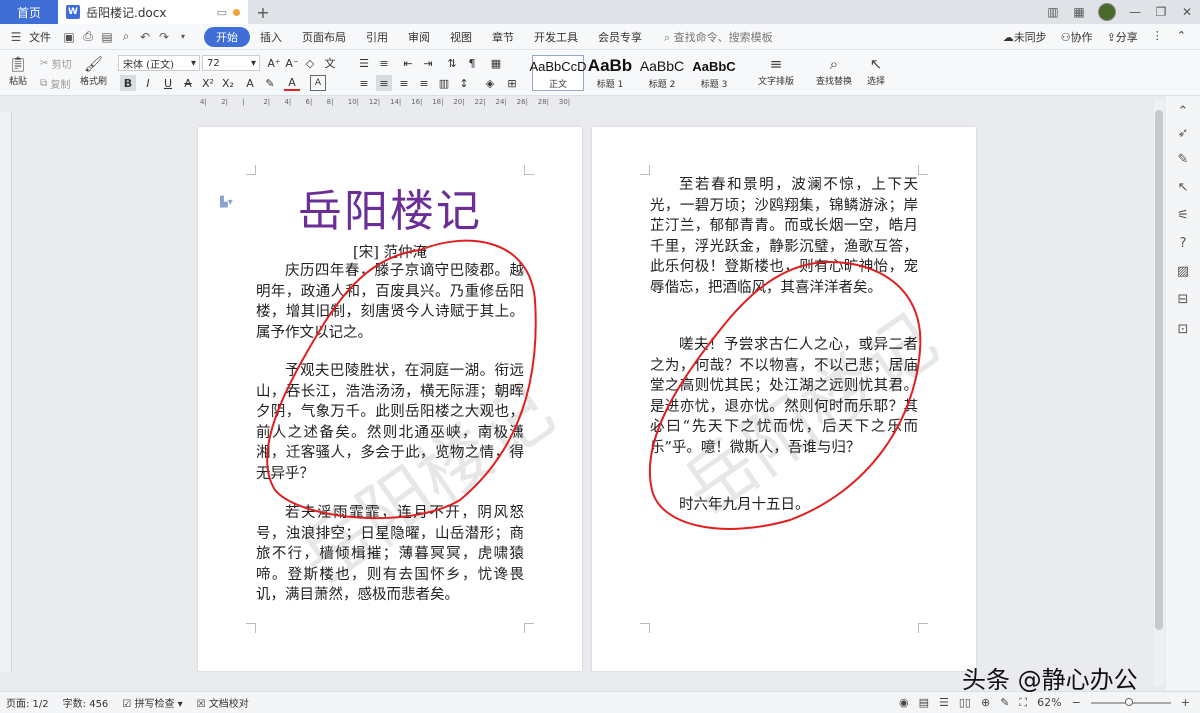 Image resolution: width=1200 pixels, height=713 pixels. Describe the element at coordinates (318, 83) in the screenshot. I see `char-border-icon: A` at that location.